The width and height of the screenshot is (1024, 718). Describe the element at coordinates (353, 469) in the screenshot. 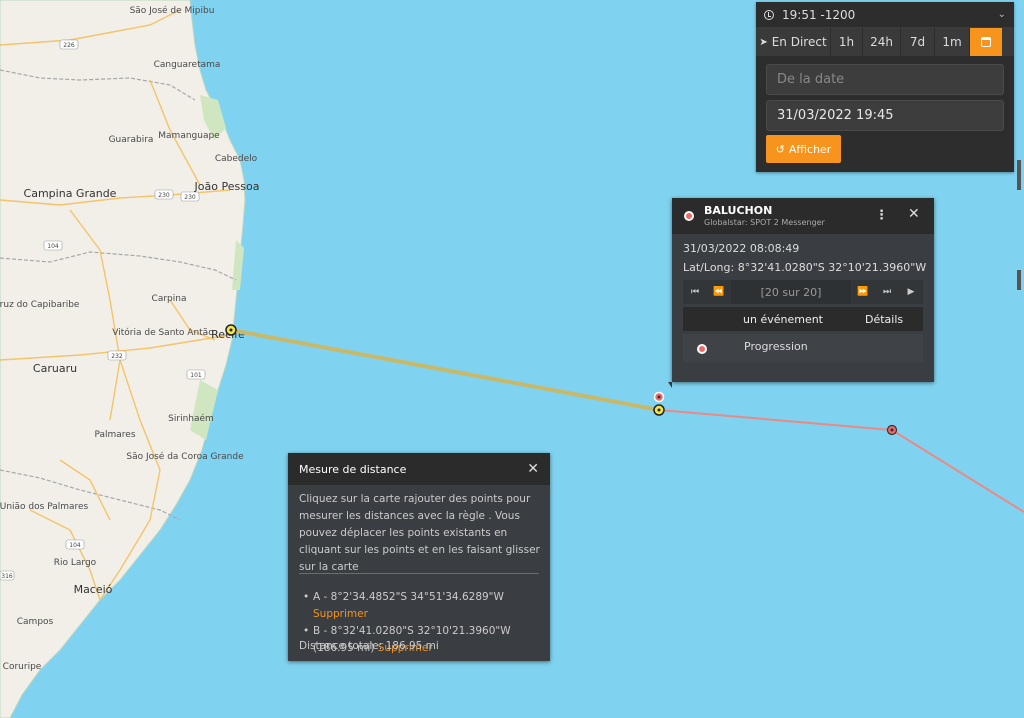

I see `distance-panel-title: Mesure de distance` at that location.